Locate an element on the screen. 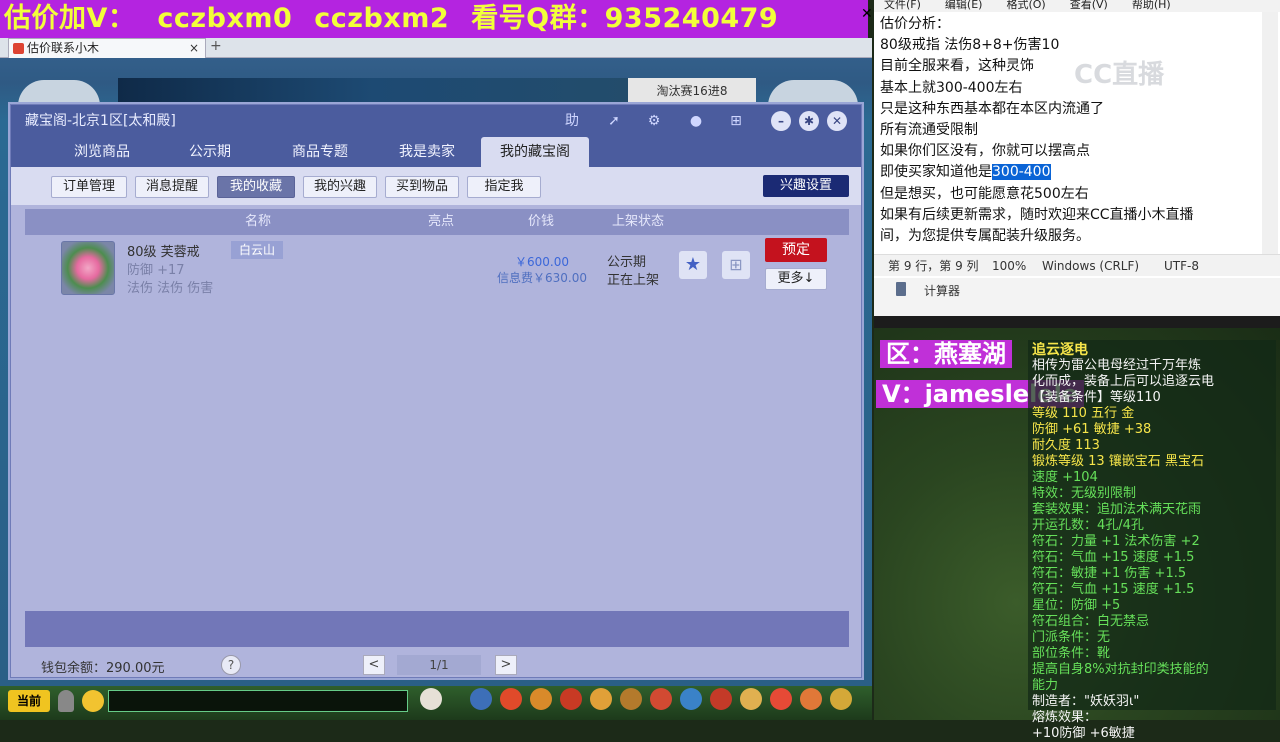 This screenshot has height=742, width=1280. tooltip-forge: 熔炼效果： is located at coordinates (1065, 717).